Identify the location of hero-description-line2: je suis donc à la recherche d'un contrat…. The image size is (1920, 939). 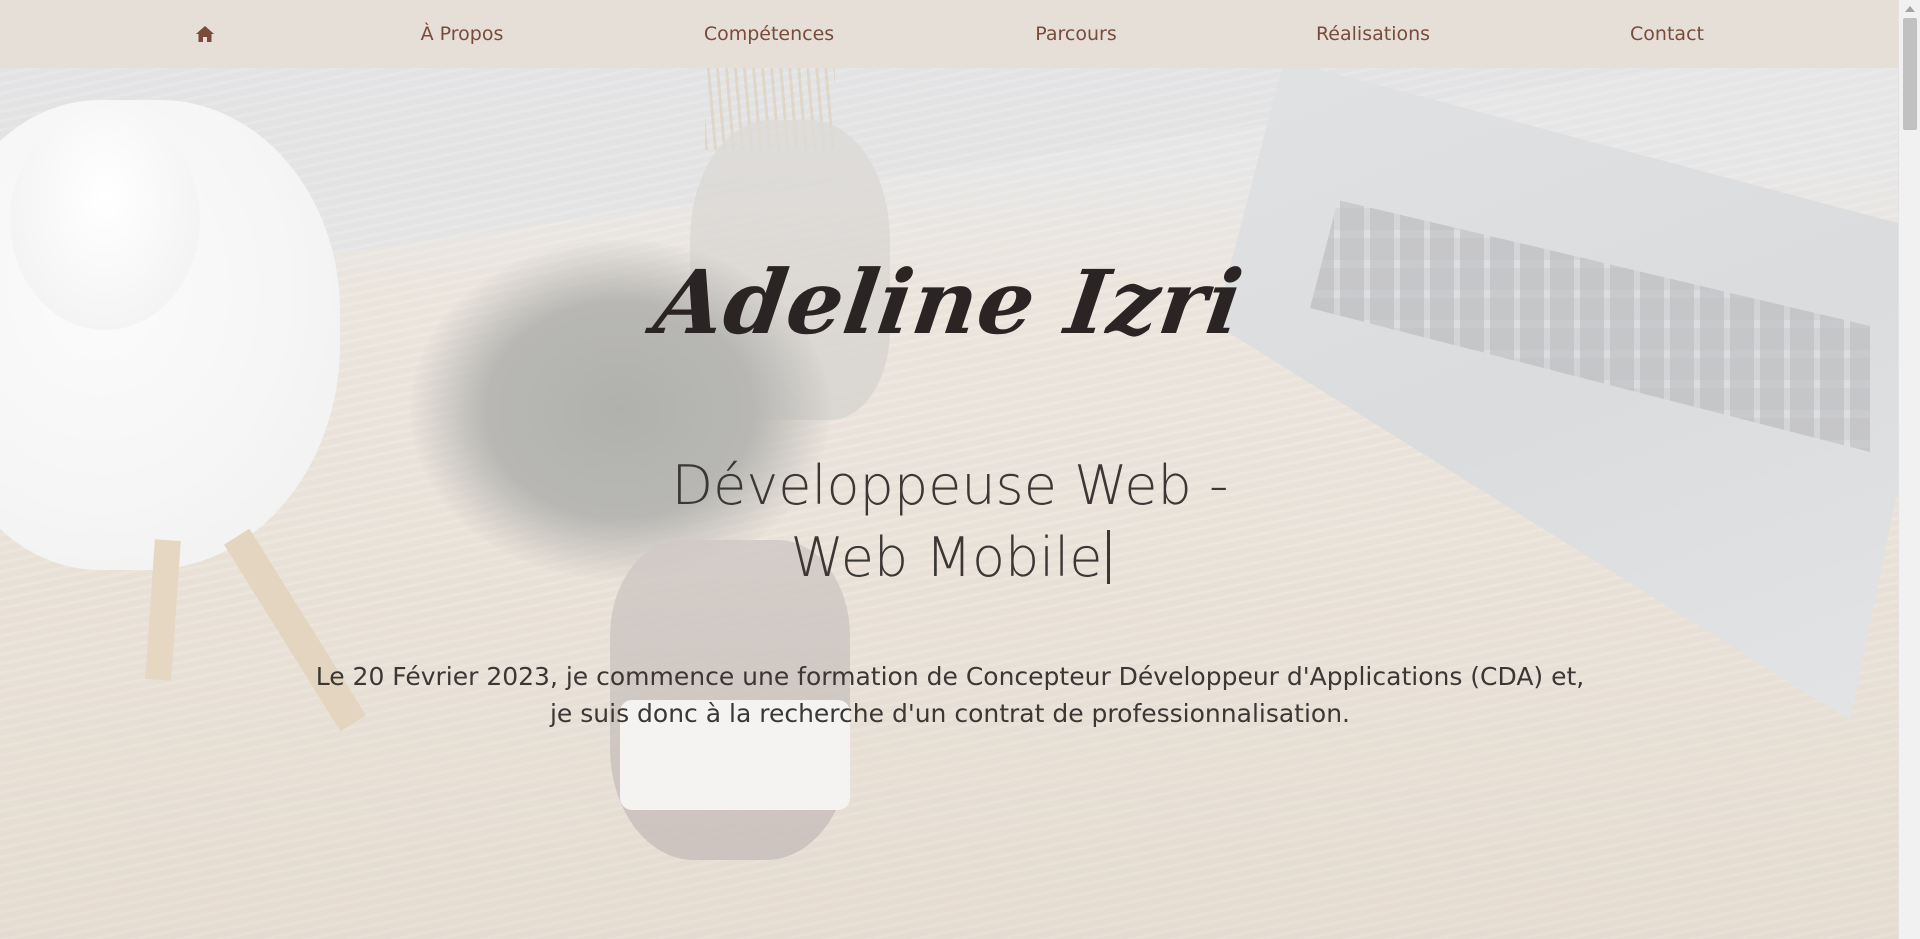
(950, 713).